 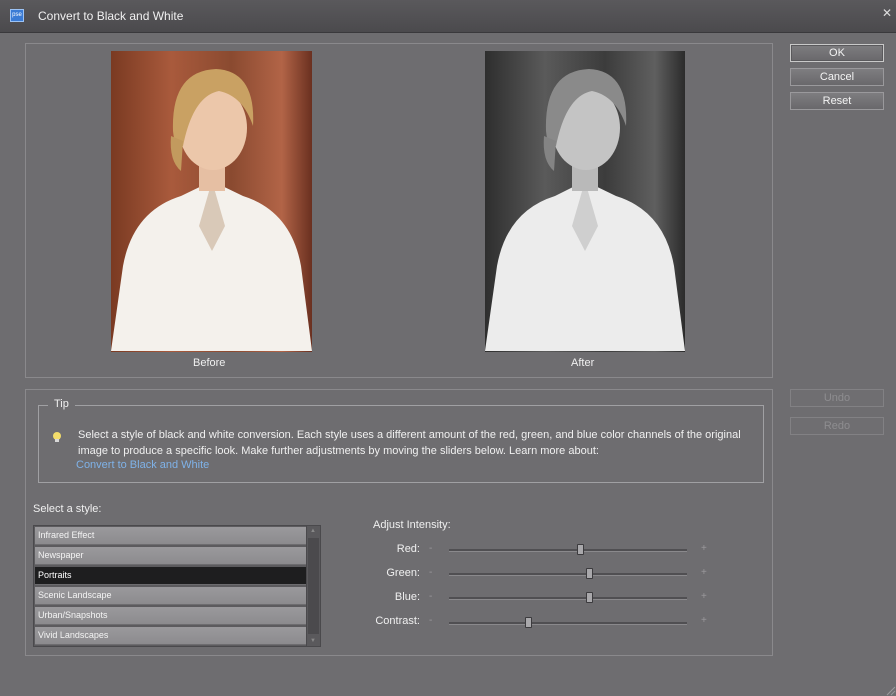 I want to click on select-style-label: Select a style:, so click(x=67, y=509).